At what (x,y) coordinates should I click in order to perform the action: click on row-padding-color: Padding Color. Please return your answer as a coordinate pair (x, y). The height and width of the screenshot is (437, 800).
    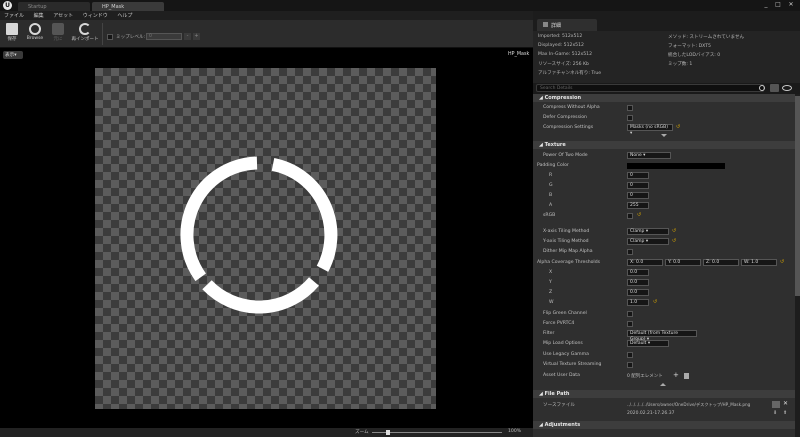
    Looking at the image, I should click on (664, 166).